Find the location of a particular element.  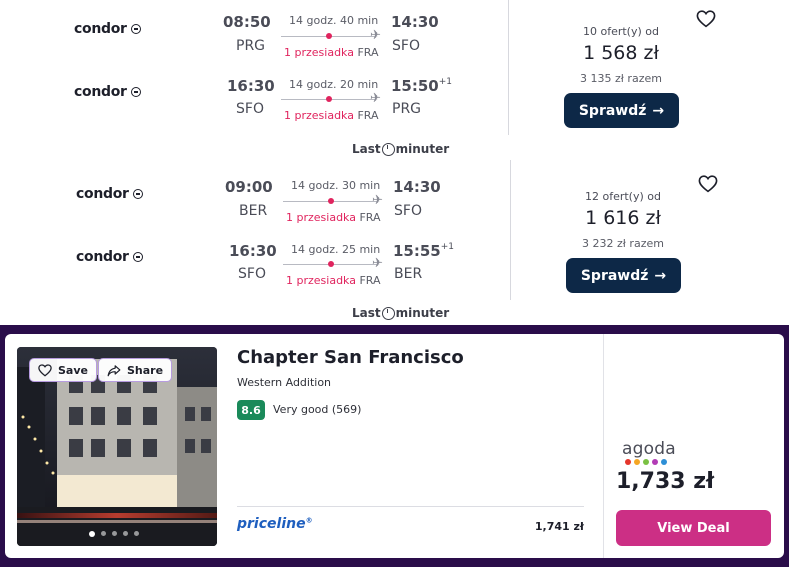

rating-score-badge: 8.6 is located at coordinates (251, 410).